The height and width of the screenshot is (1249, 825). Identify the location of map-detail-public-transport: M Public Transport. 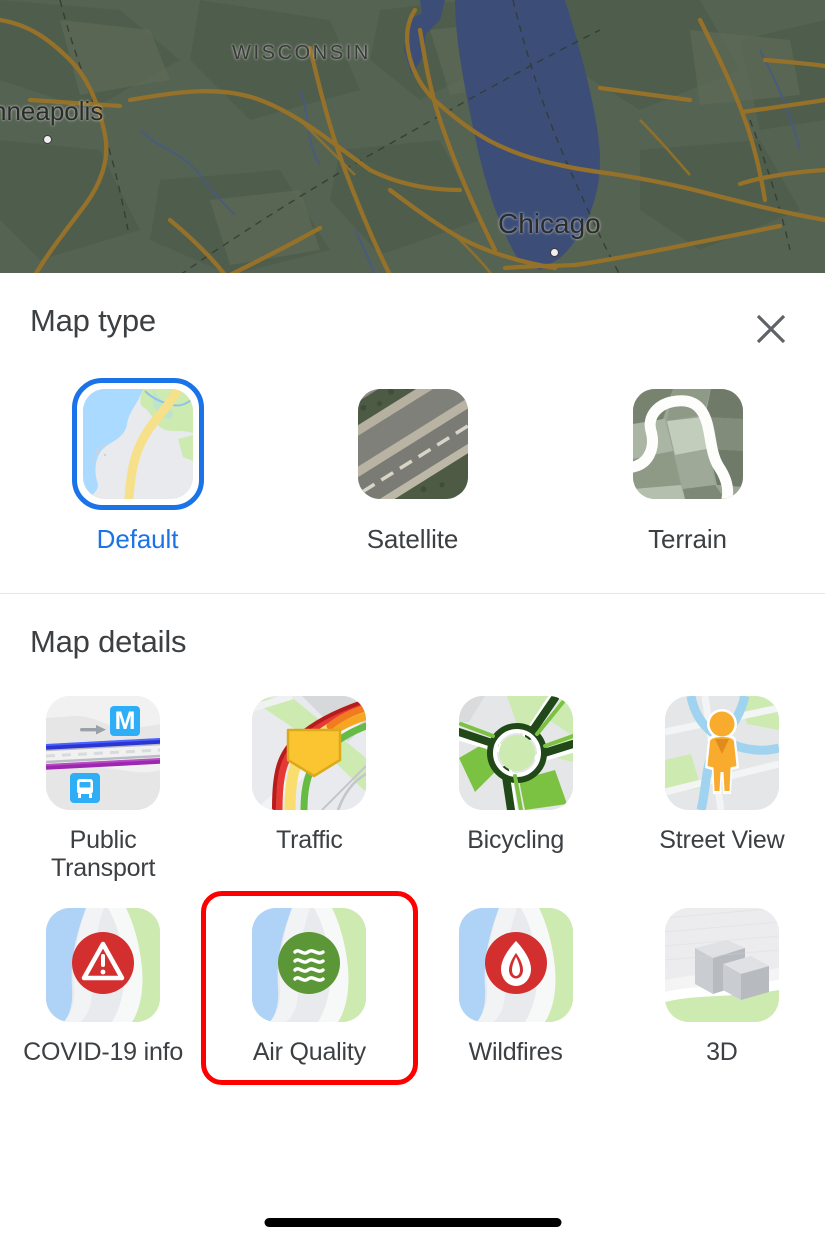
(103, 790).